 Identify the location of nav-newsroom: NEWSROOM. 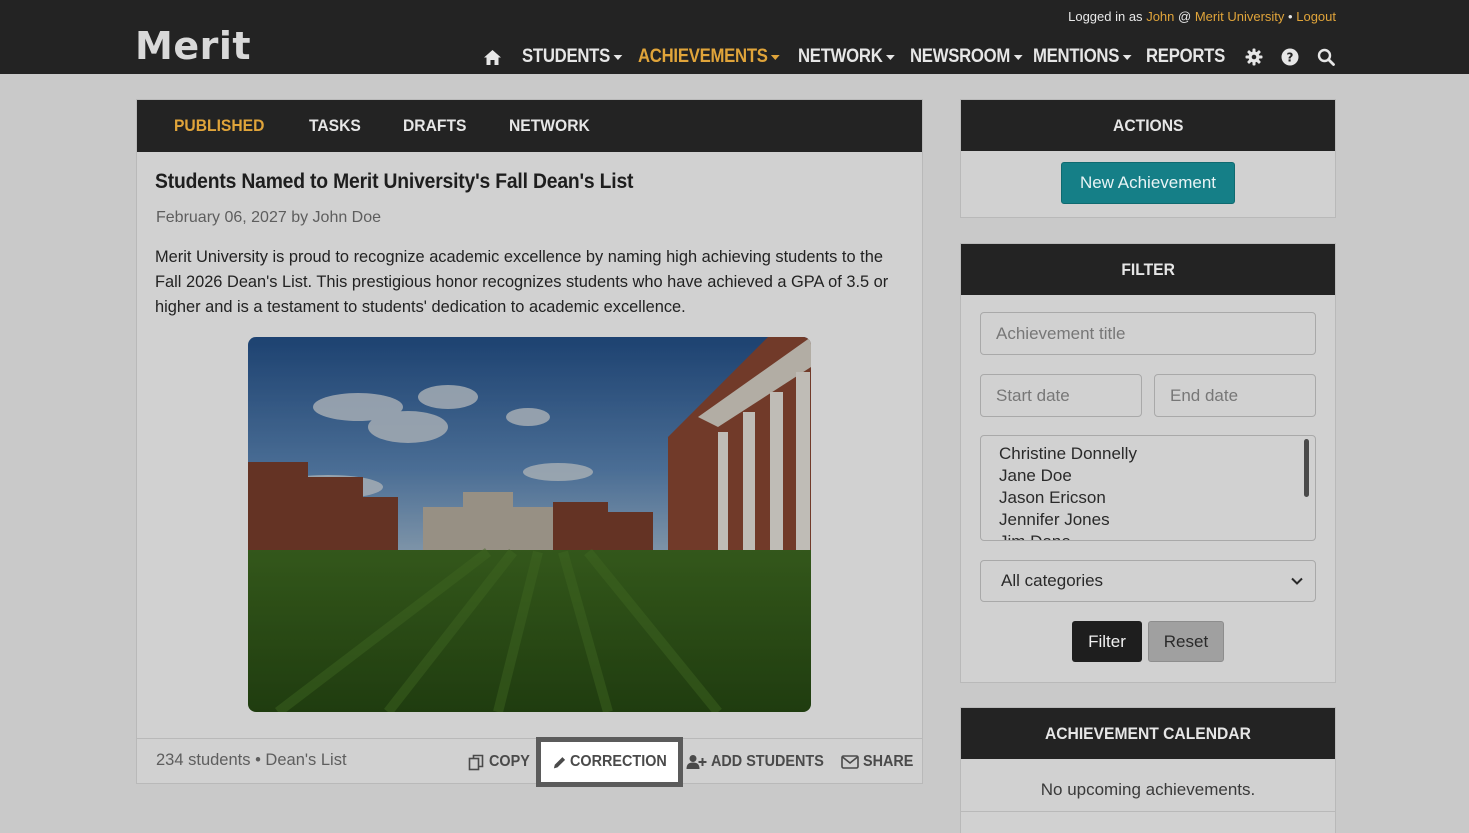
(966, 57).